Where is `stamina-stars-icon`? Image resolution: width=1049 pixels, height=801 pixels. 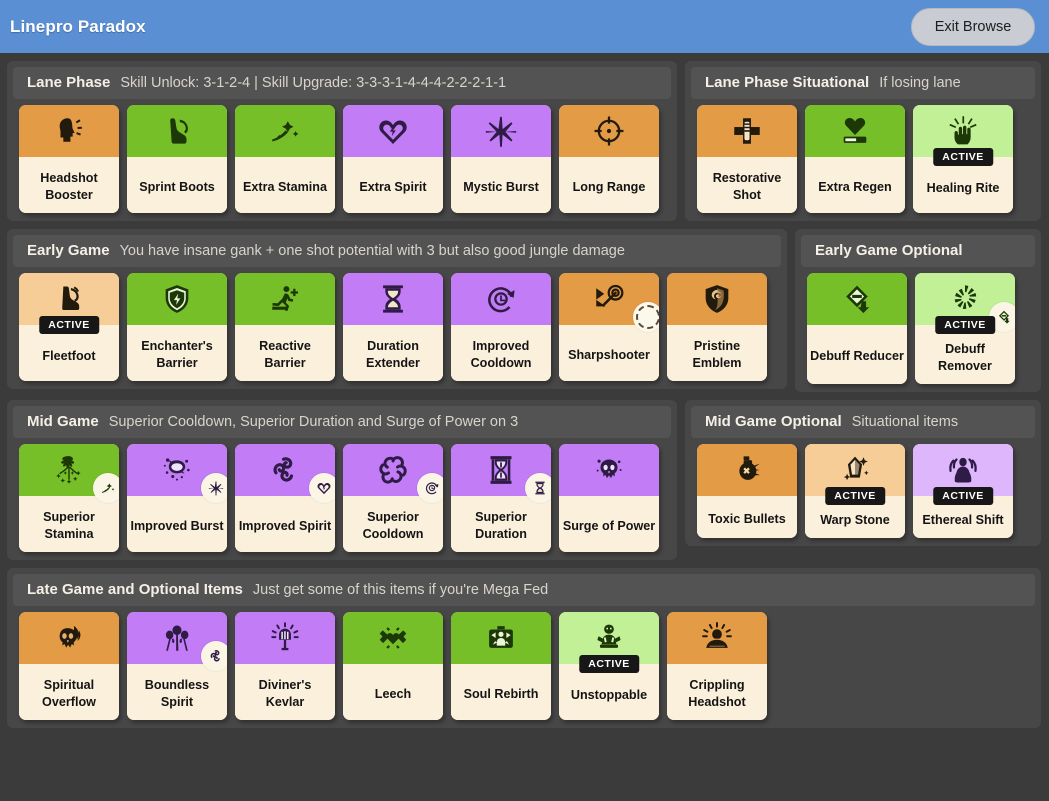
stamina-stars-icon is located at coordinates (69, 473).